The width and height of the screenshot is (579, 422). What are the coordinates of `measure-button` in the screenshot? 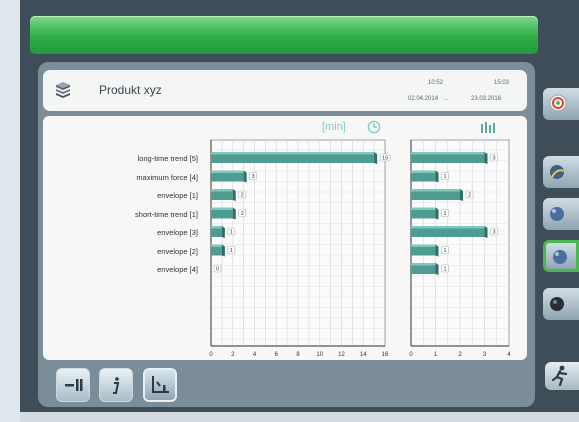 It's located at (160, 385).